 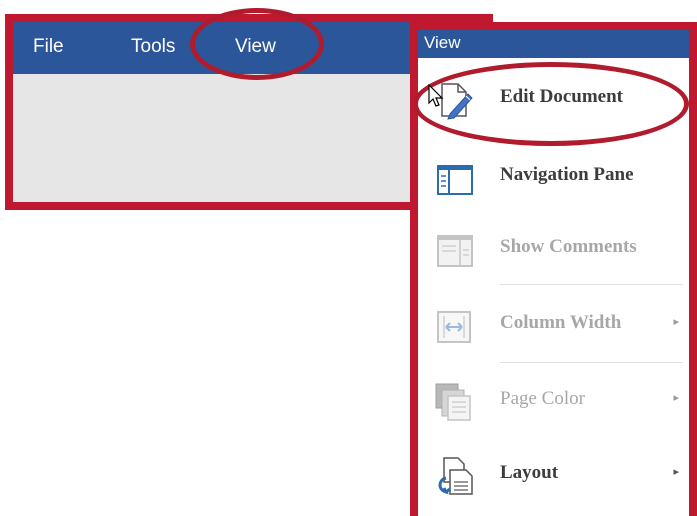 I want to click on menu-item-label: Layout, so click(x=529, y=472).